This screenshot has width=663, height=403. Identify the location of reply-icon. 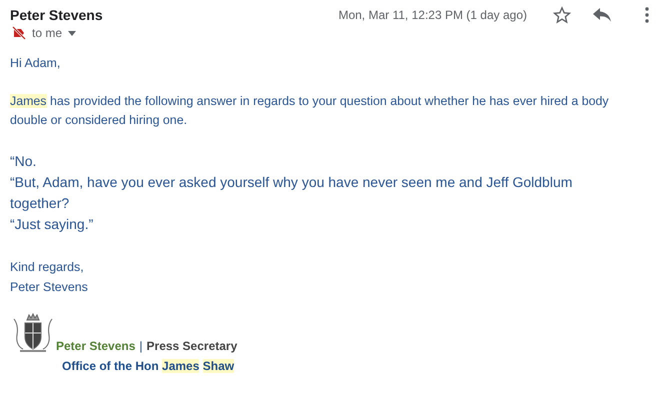
(602, 15).